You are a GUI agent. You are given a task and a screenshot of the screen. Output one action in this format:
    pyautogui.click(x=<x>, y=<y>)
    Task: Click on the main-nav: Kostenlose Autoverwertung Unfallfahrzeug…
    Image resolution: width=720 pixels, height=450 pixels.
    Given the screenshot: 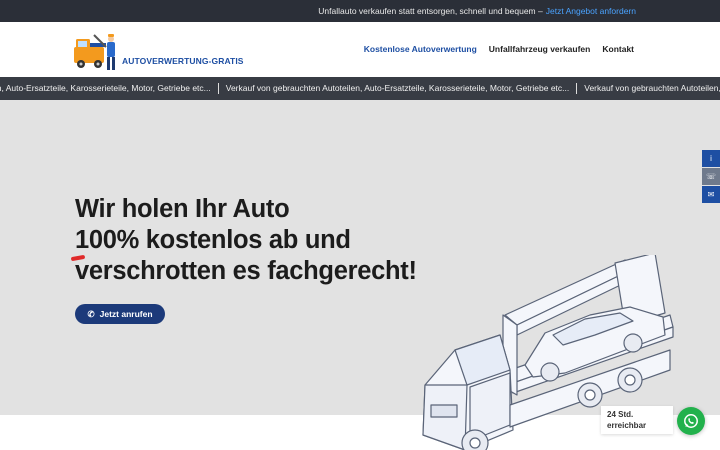 What is the action you would take?
    pyautogui.click(x=499, y=49)
    